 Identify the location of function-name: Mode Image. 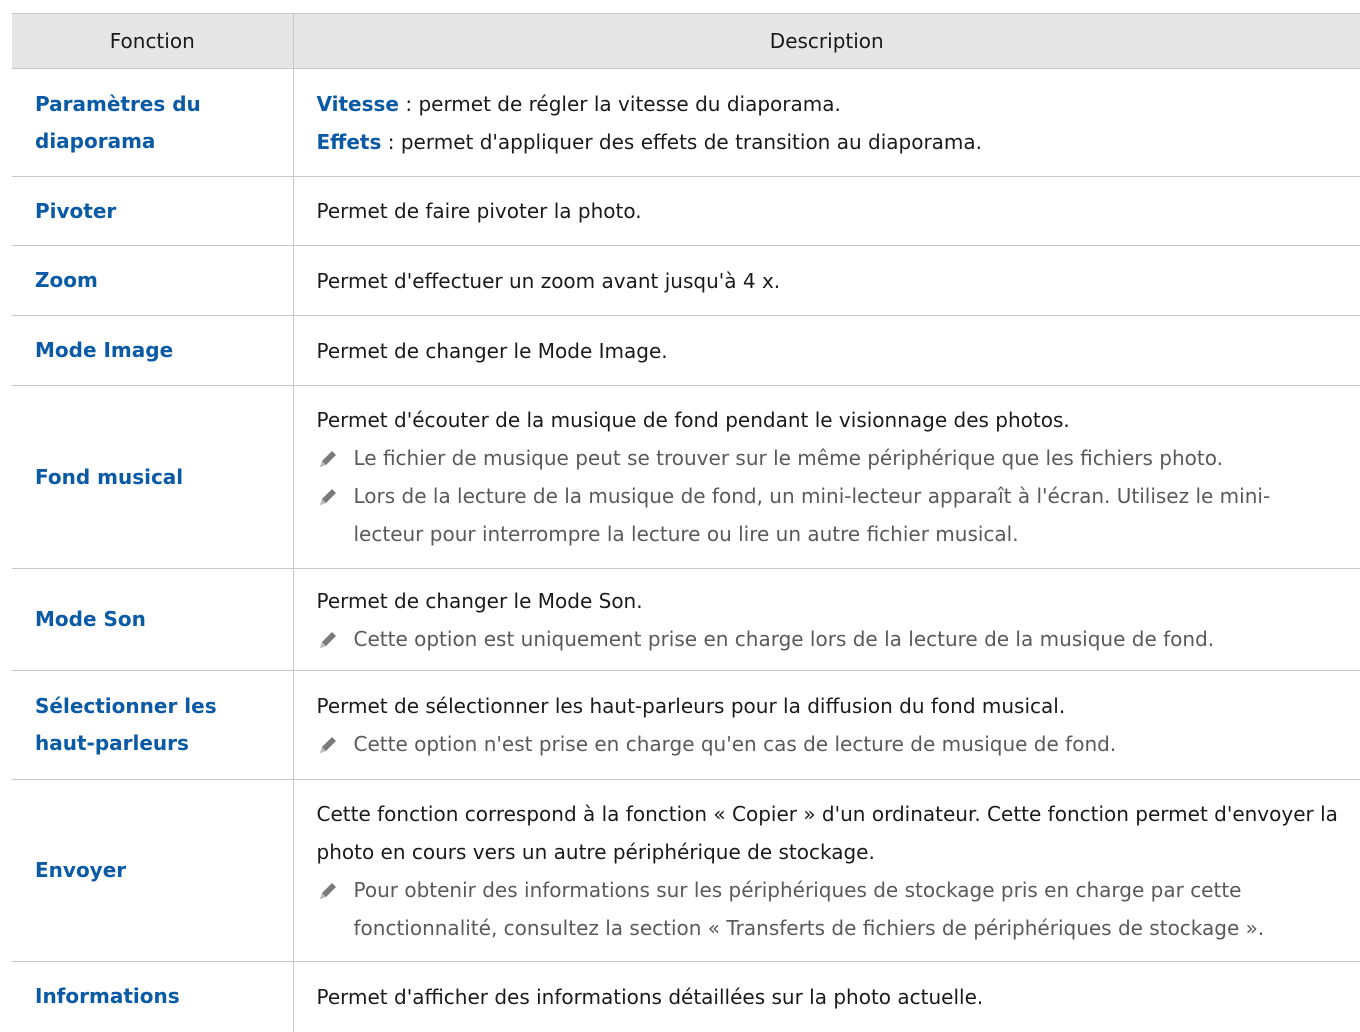
(152, 350).